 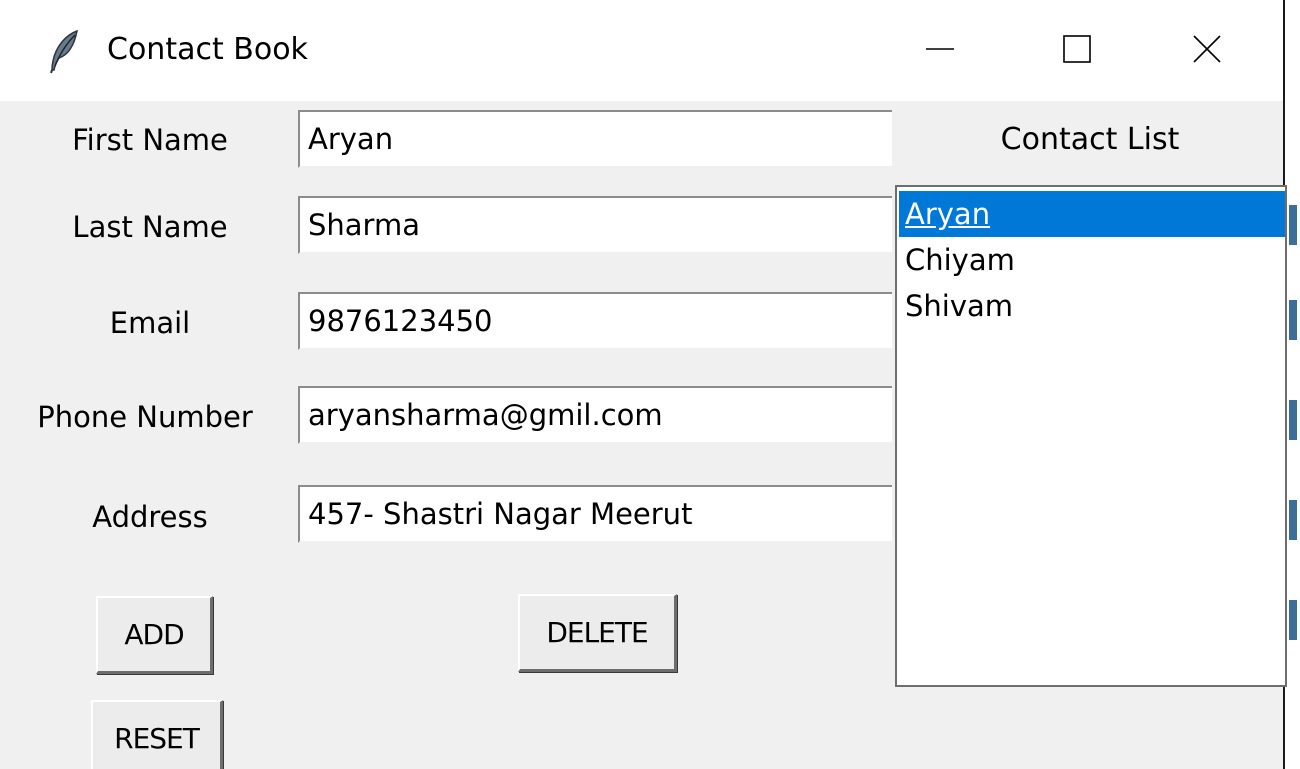 What do you see at coordinates (595, 139) in the screenshot?
I see `first-name-input` at bounding box center [595, 139].